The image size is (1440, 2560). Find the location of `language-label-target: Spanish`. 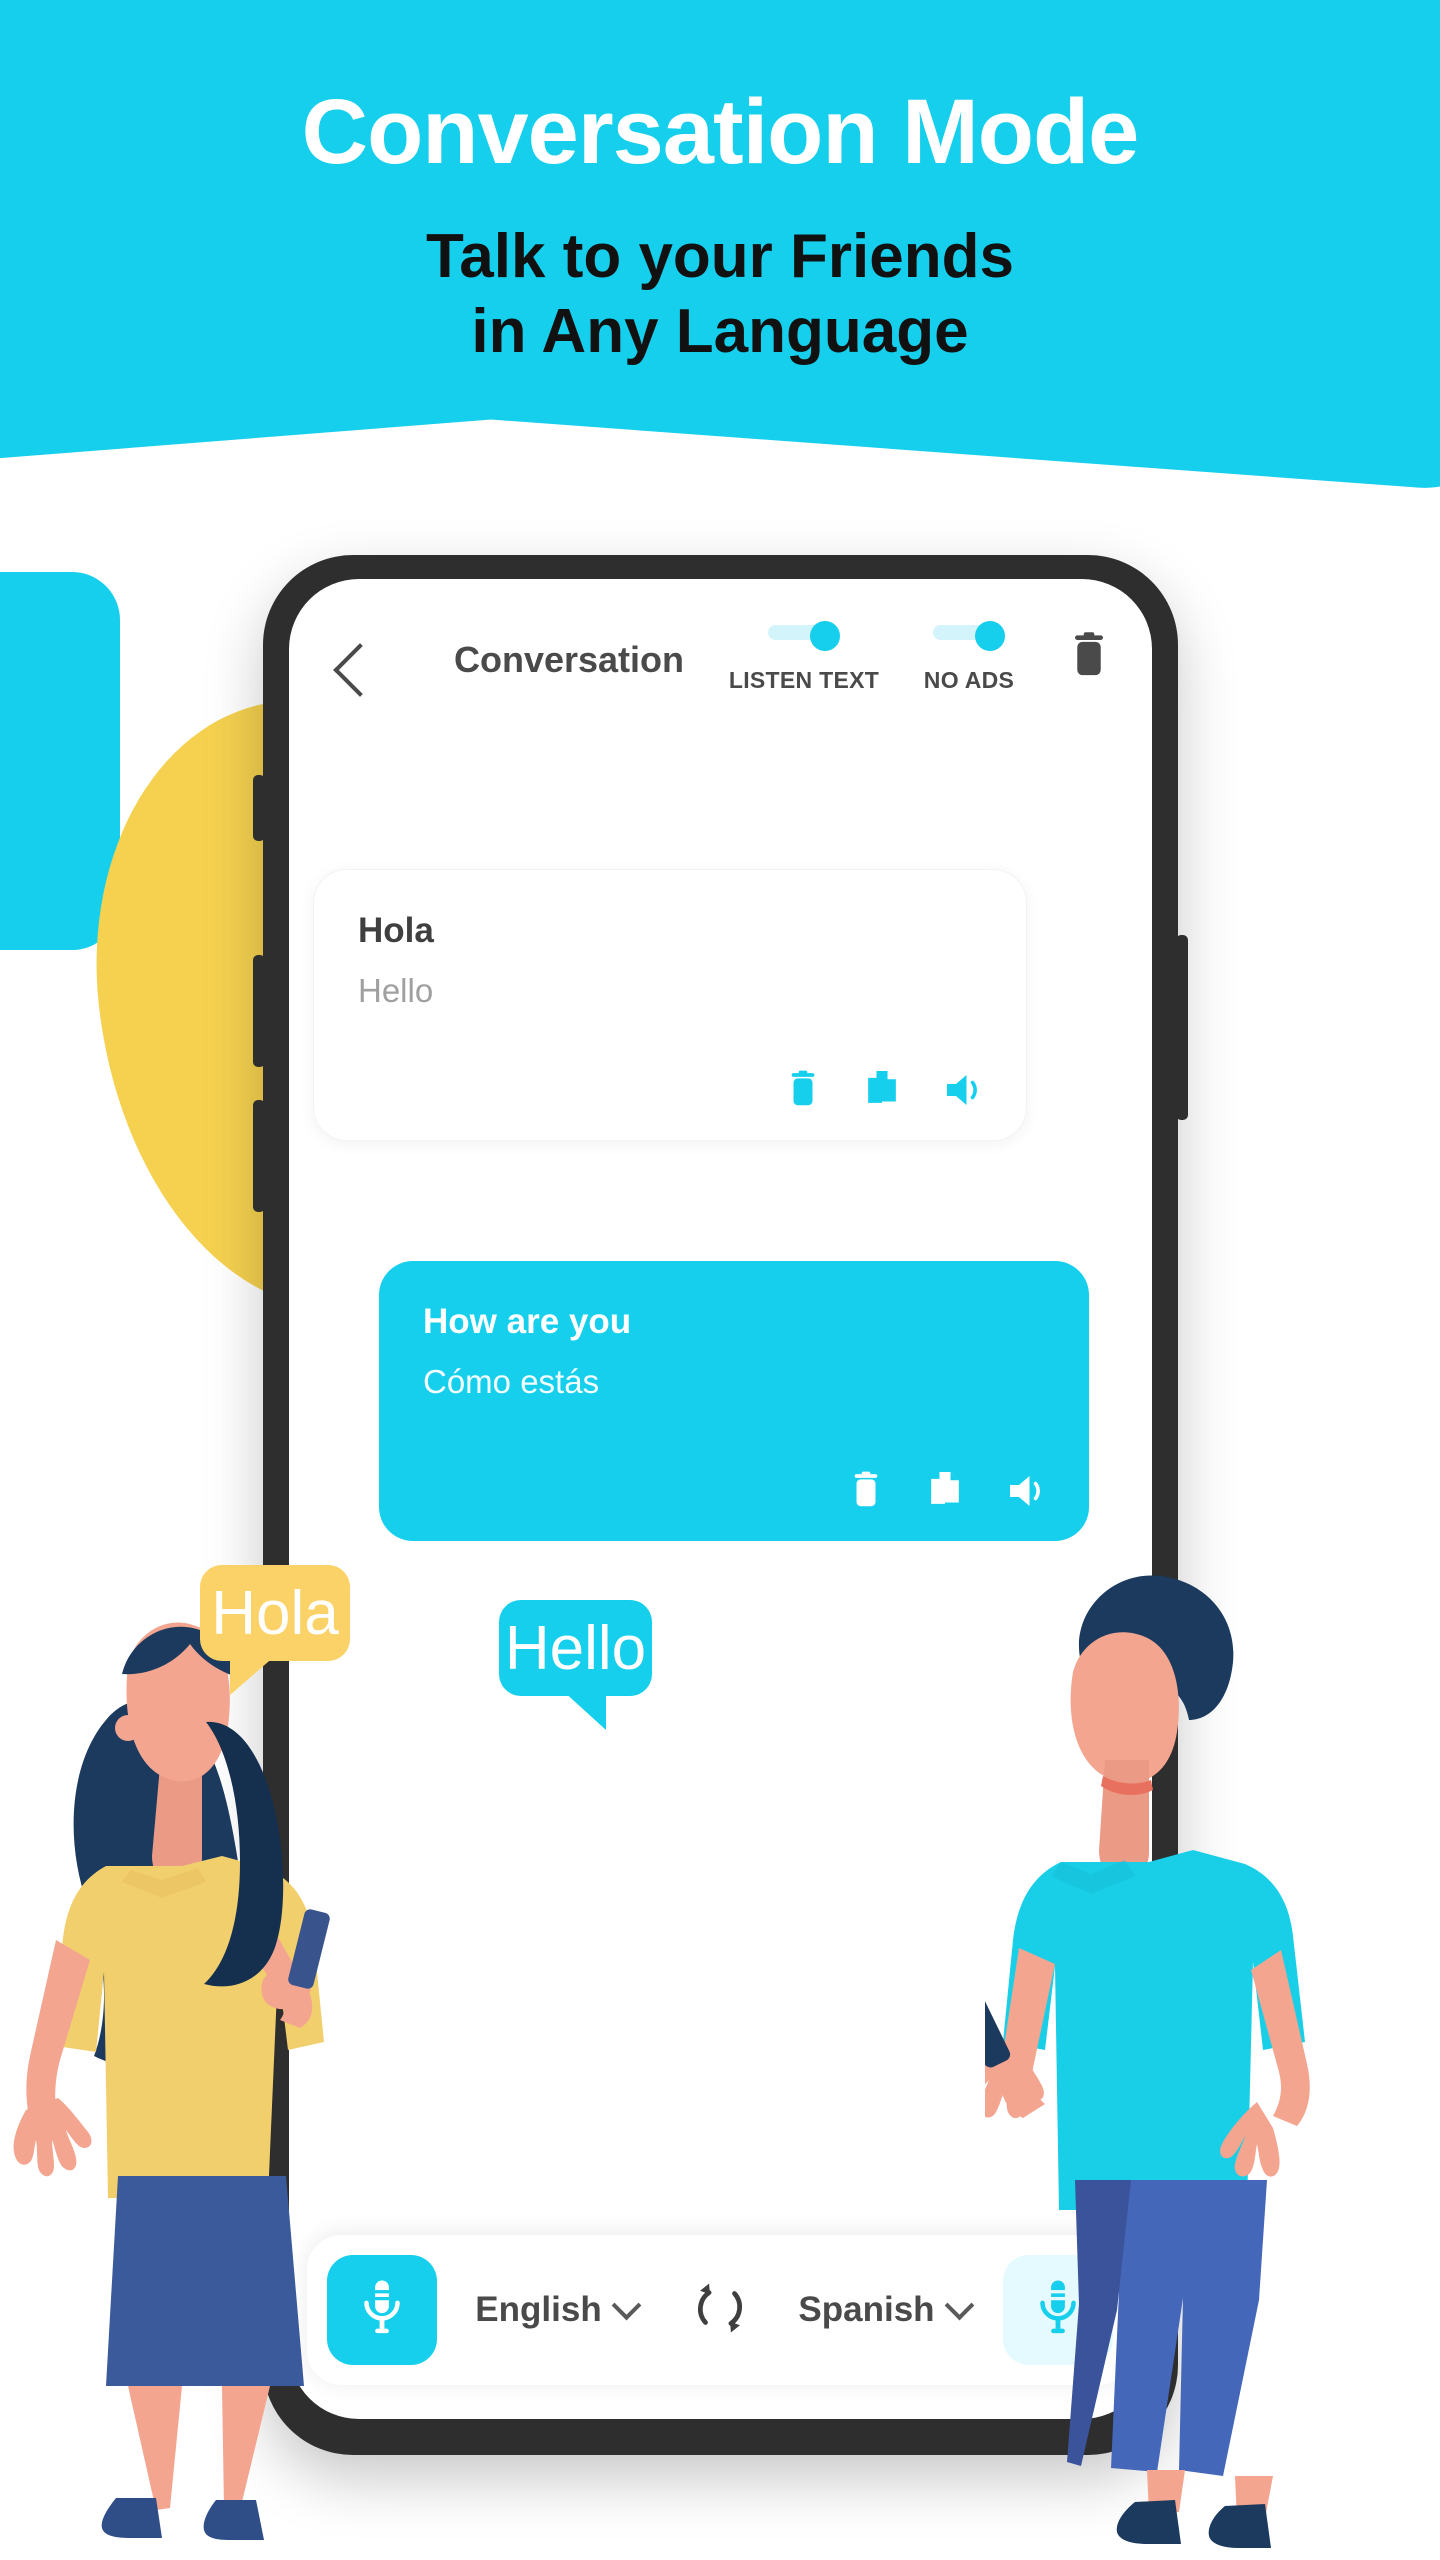

language-label-target: Spanish is located at coordinates (866, 2309).